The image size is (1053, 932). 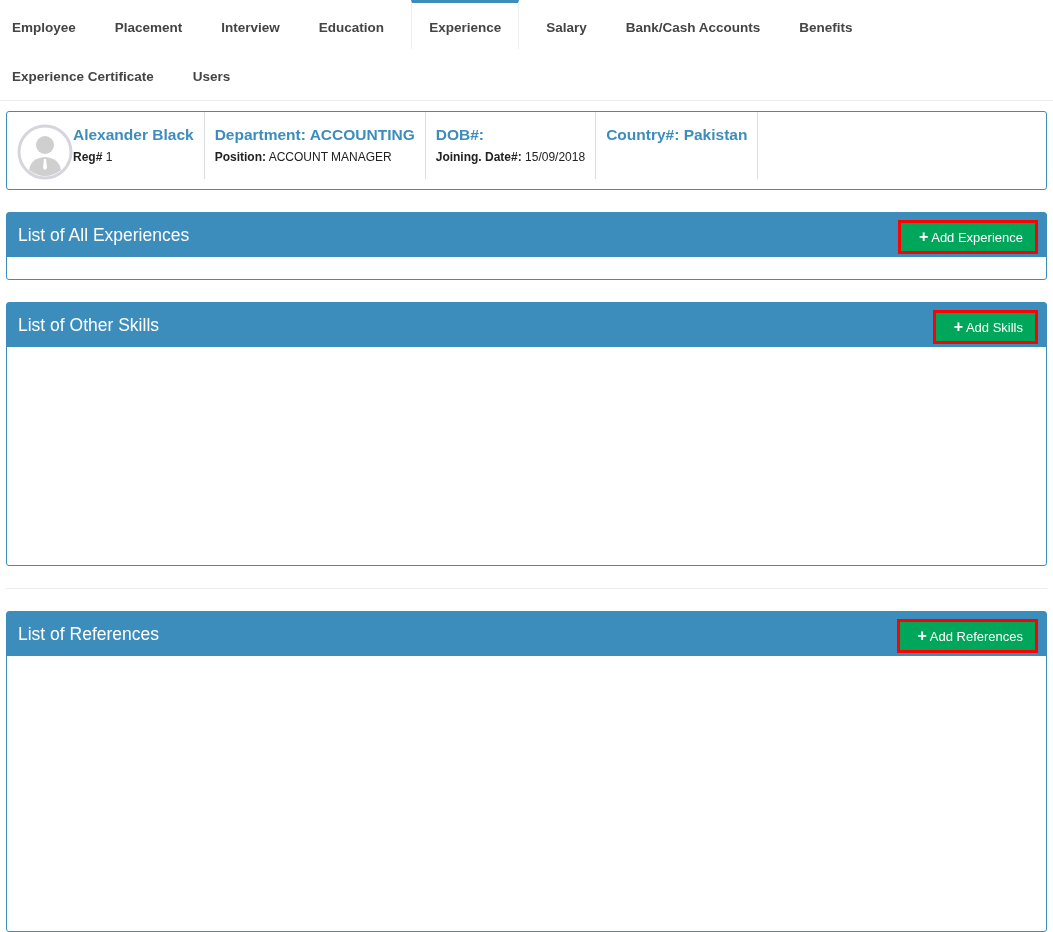 I want to click on position-label: Position:, so click(x=240, y=157).